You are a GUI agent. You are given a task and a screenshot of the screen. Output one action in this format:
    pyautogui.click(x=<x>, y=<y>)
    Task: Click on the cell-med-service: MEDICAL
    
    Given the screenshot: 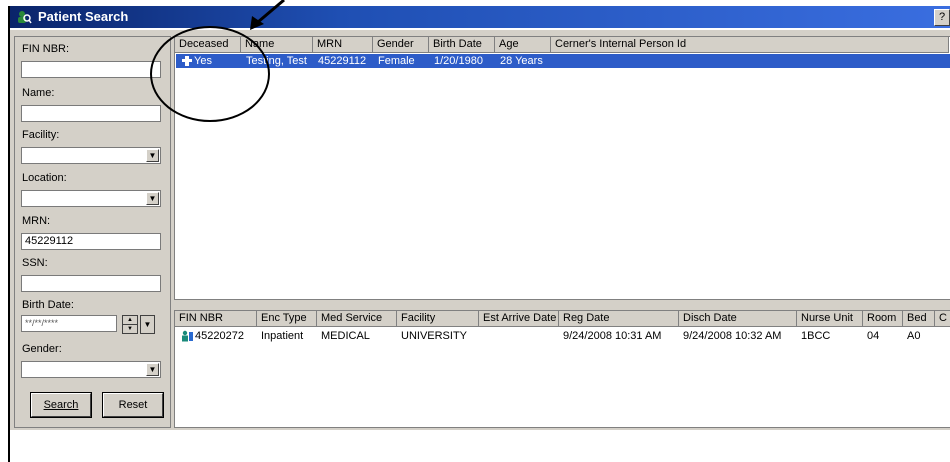 What is the action you would take?
    pyautogui.click(x=345, y=336)
    